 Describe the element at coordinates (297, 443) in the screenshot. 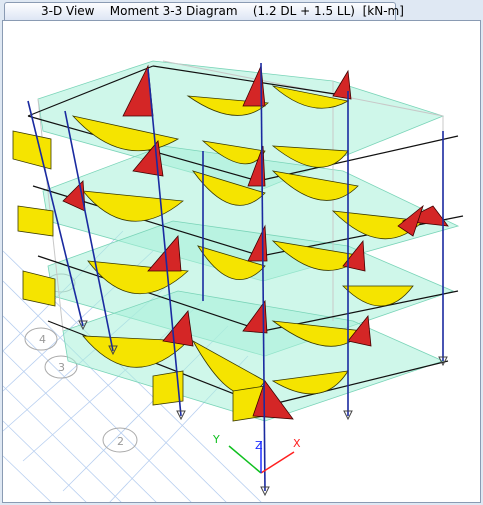

I see `x-axis-label: X` at that location.